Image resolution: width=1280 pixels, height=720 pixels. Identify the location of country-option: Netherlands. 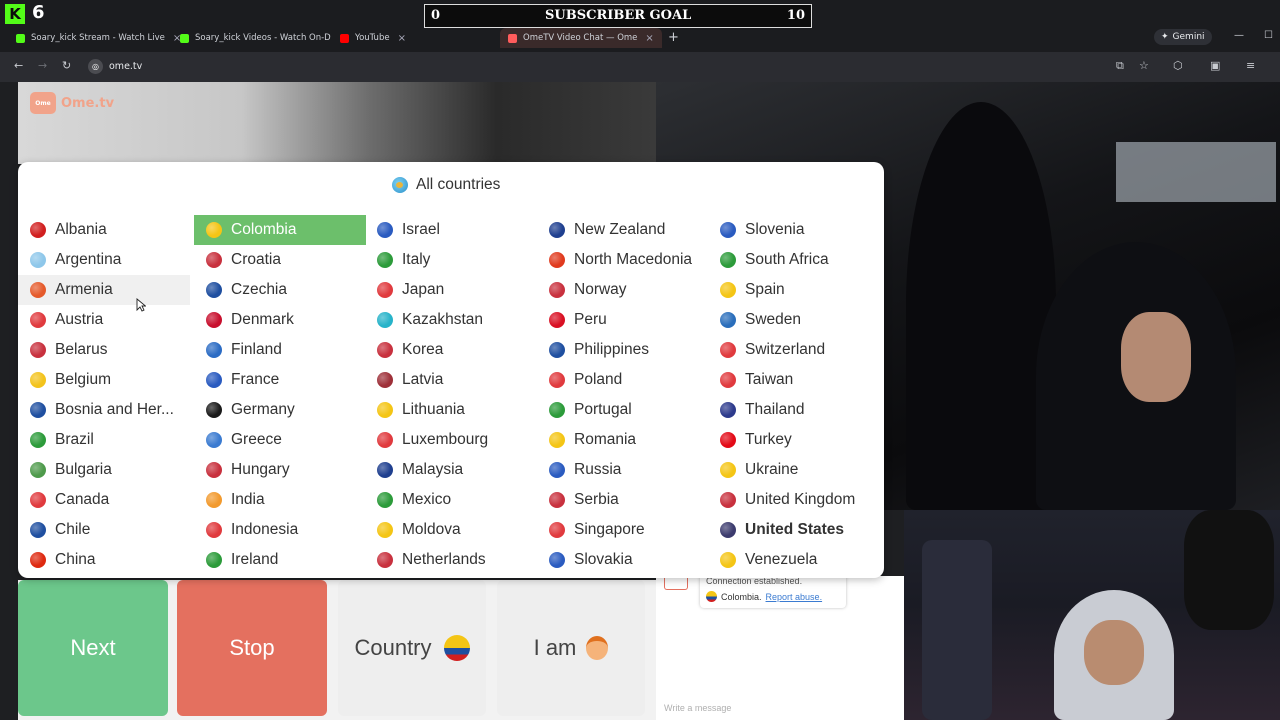
(451, 560).